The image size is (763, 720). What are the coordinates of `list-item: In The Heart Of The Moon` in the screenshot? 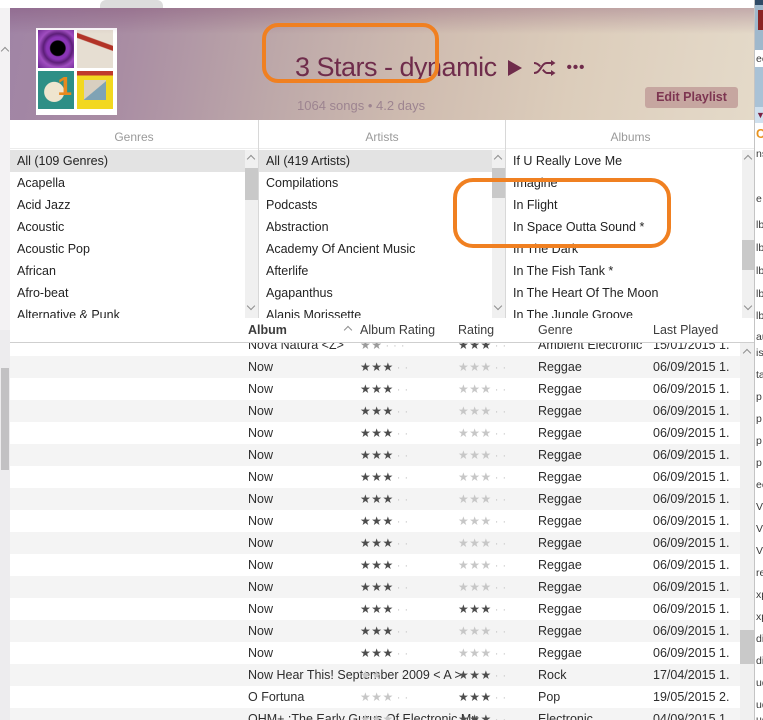 It's located at (630, 293).